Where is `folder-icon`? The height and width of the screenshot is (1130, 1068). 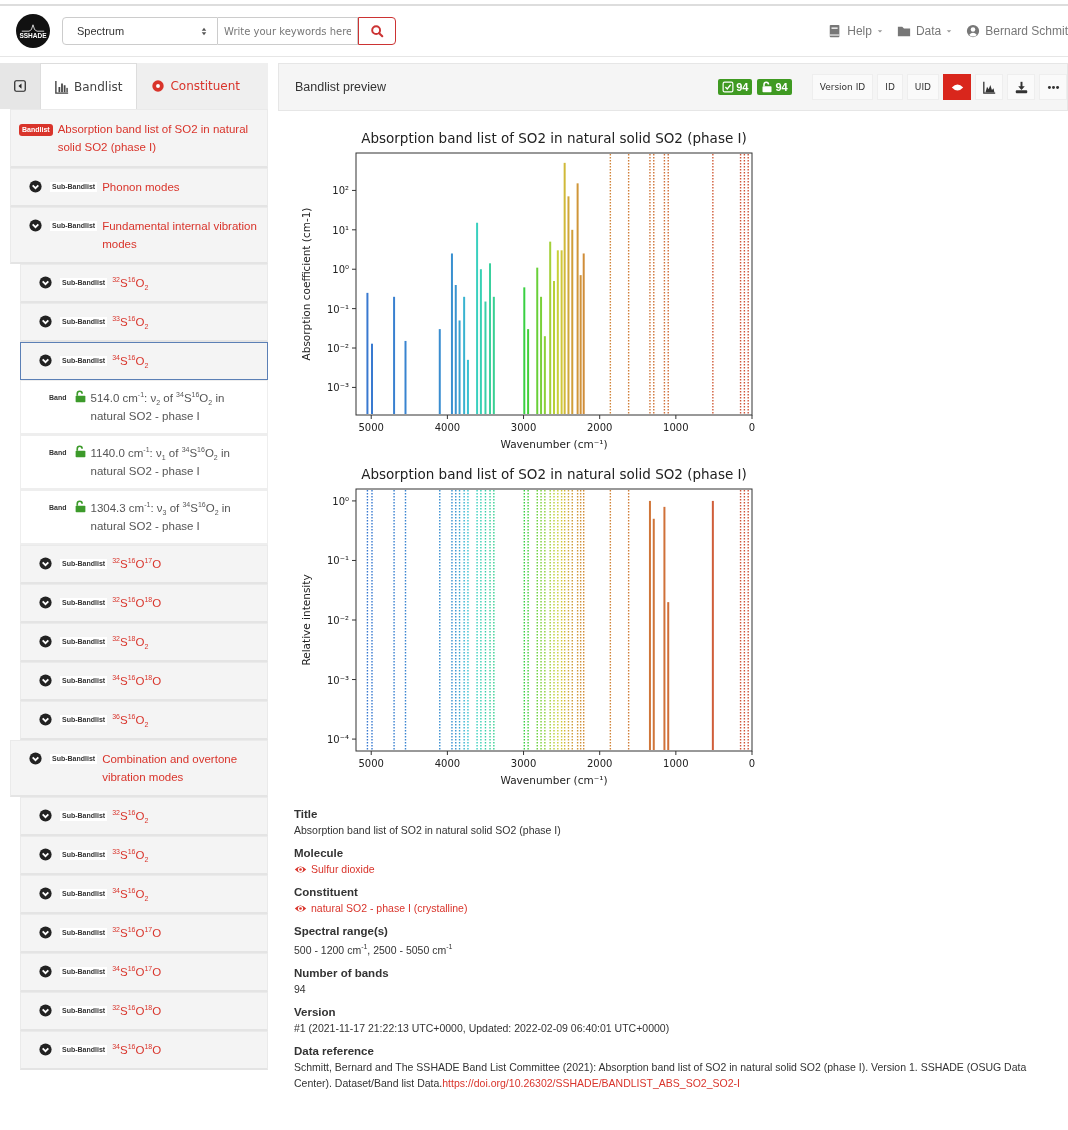 folder-icon is located at coordinates (903, 31).